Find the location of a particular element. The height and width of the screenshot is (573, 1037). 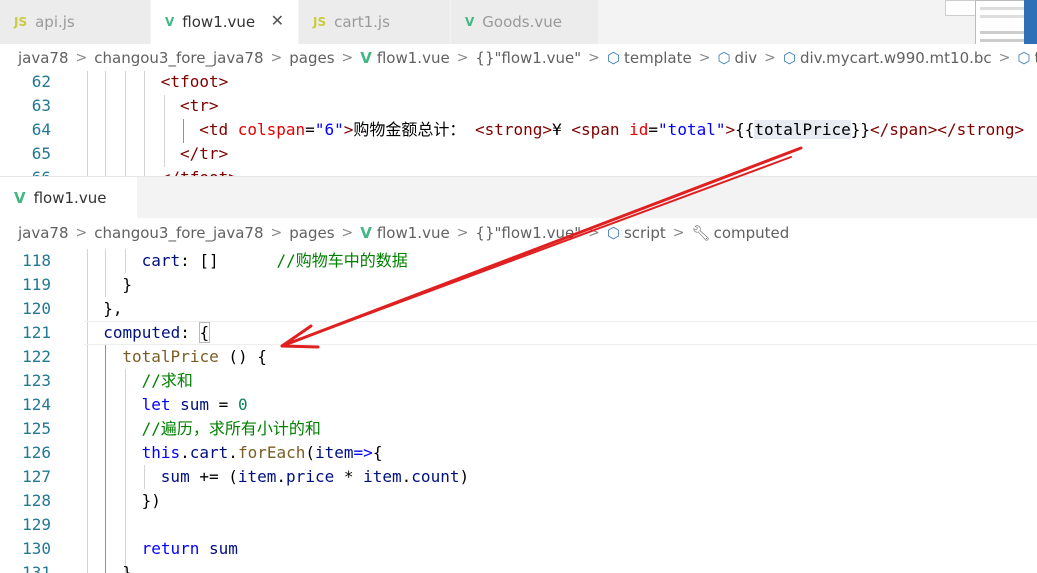

braces-icon: {} is located at coordinates (485, 232).